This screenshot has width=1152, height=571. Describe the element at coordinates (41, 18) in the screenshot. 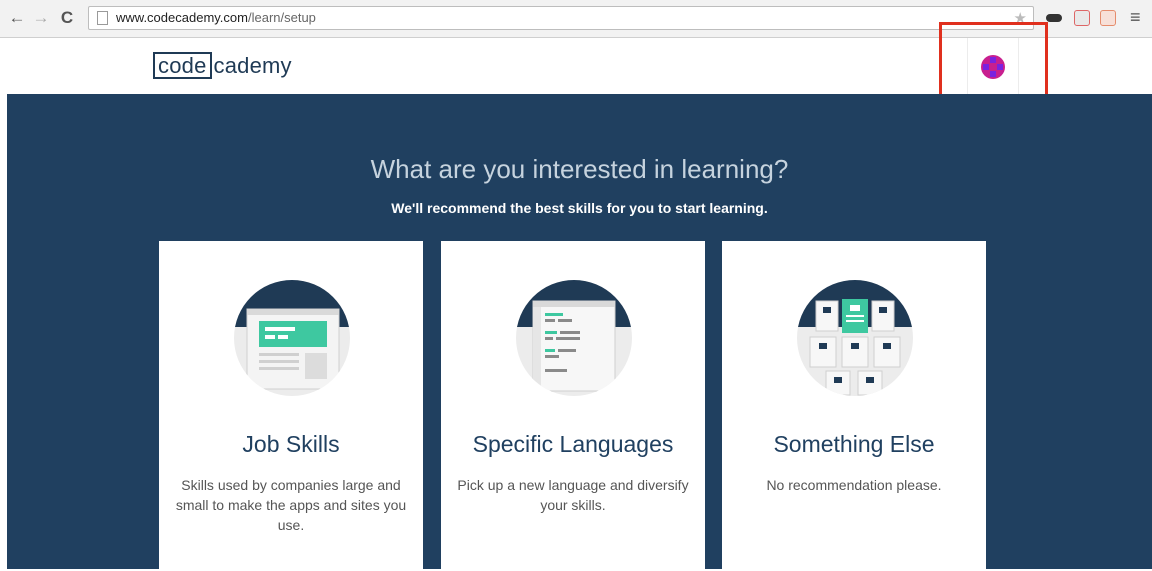

I see `forward-icon: →` at that location.